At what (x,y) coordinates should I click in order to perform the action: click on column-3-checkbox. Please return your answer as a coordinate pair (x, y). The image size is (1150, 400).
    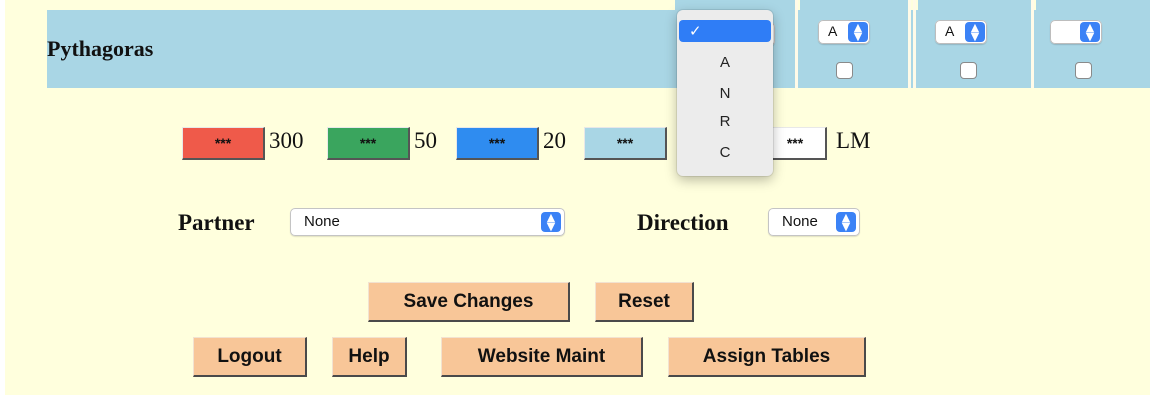
    Looking at the image, I should click on (968, 70).